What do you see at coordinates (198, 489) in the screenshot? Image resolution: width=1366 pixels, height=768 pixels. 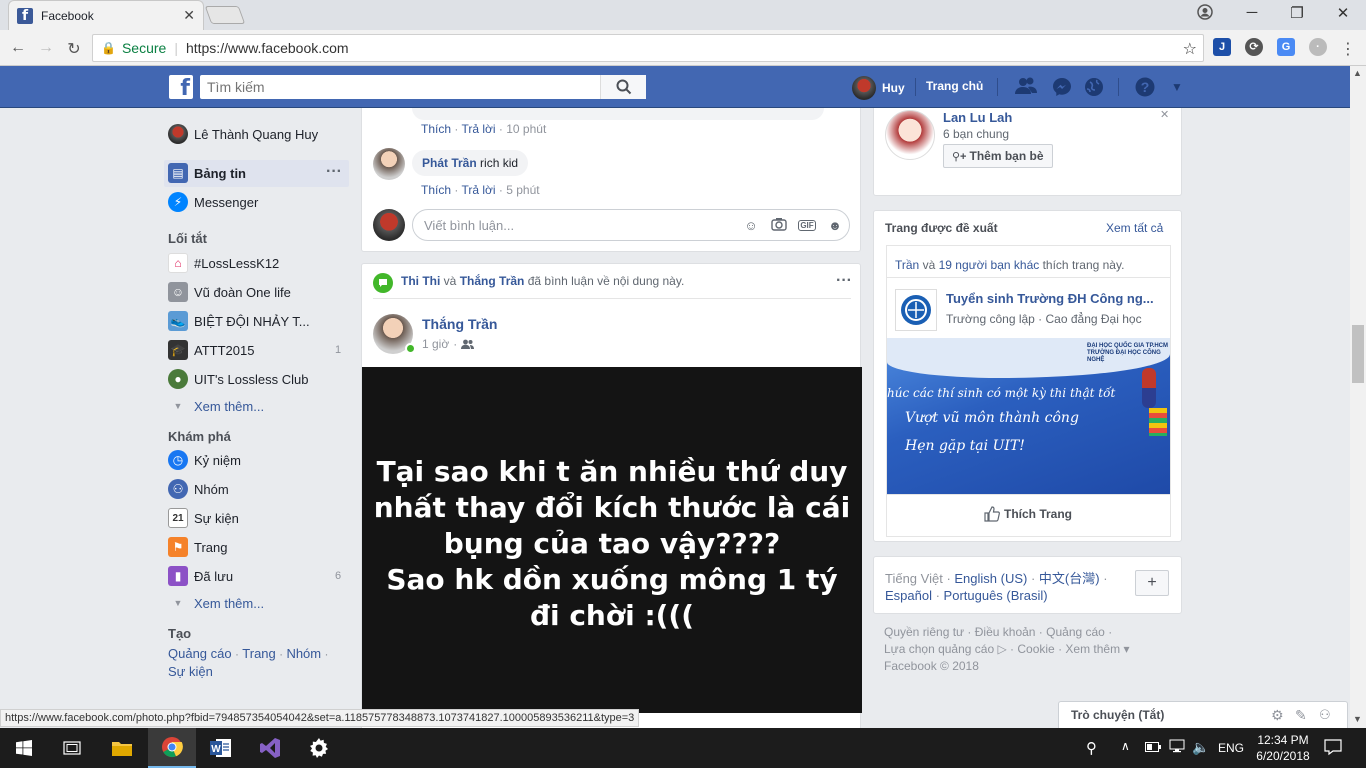 I see `sidebar-item-explore: ⚇ Nhóm` at bounding box center [198, 489].